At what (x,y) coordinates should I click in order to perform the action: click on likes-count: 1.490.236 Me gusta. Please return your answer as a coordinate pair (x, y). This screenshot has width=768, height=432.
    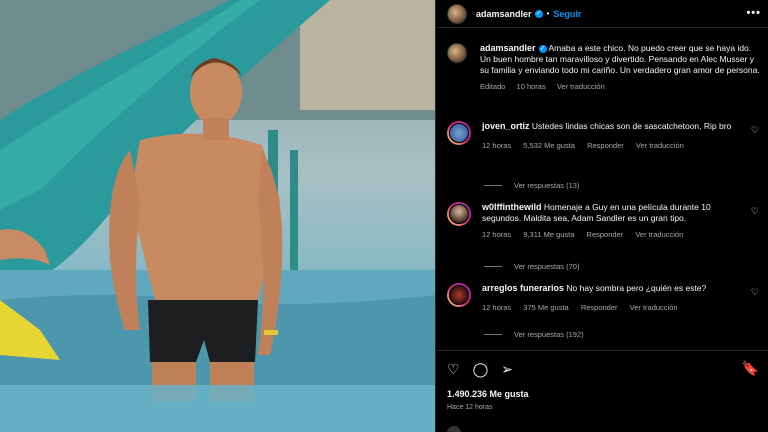
    Looking at the image, I should click on (488, 394).